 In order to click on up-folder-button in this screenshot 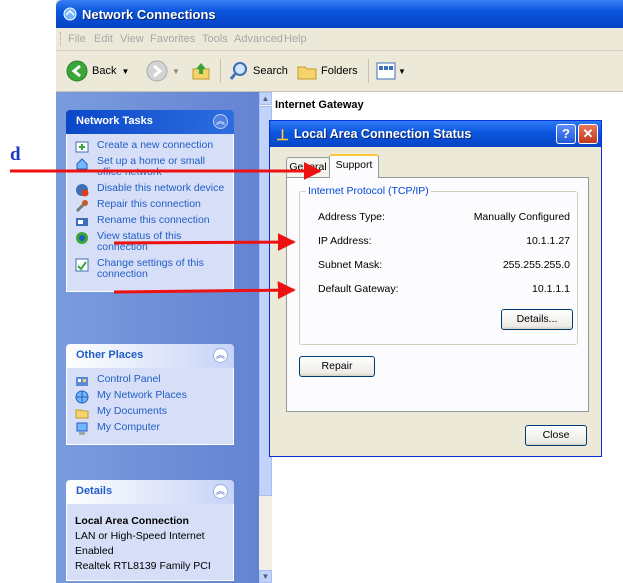, I will do `click(201, 71)`.